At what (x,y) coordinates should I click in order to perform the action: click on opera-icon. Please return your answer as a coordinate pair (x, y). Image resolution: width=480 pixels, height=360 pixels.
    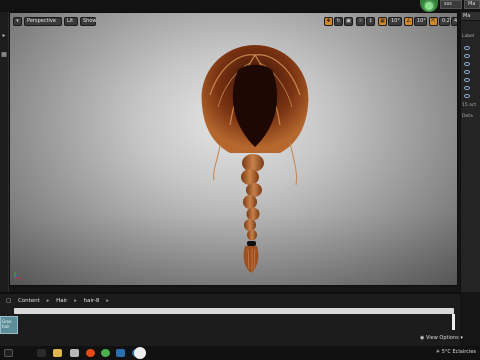
    Looking at the image, I should click on (90, 353).